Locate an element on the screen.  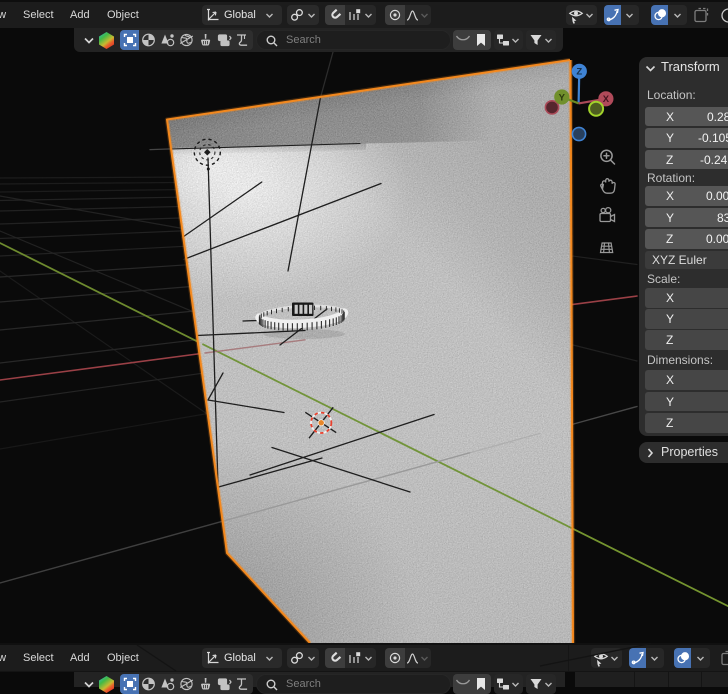
svg-text: Y is located at coordinates (562, 97).